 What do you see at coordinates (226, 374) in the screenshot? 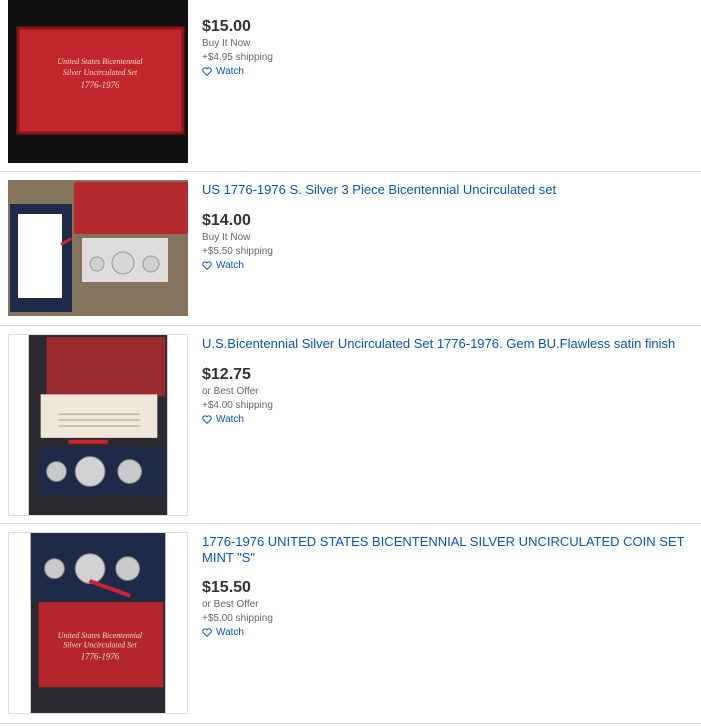
I see `price: $12.75` at bounding box center [226, 374].